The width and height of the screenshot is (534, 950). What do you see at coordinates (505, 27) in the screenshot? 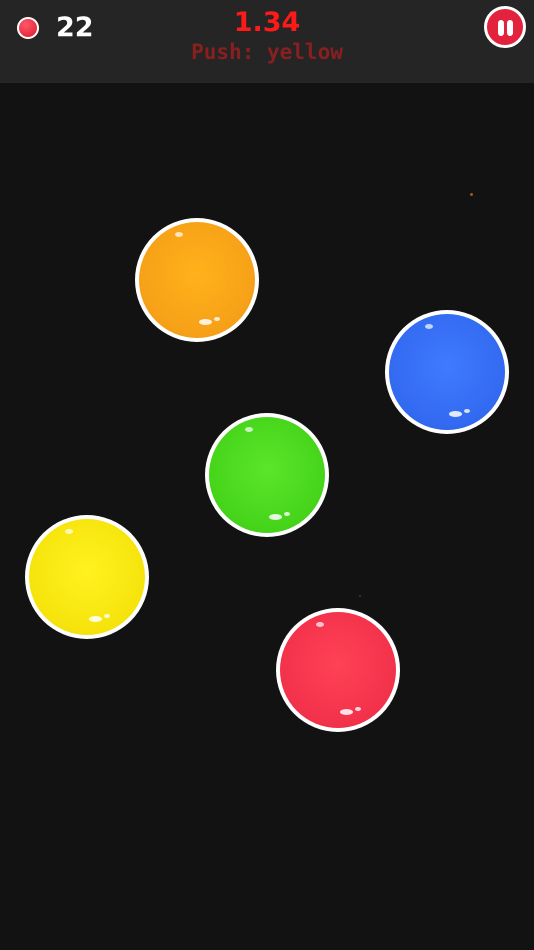
I see `pause-button` at bounding box center [505, 27].